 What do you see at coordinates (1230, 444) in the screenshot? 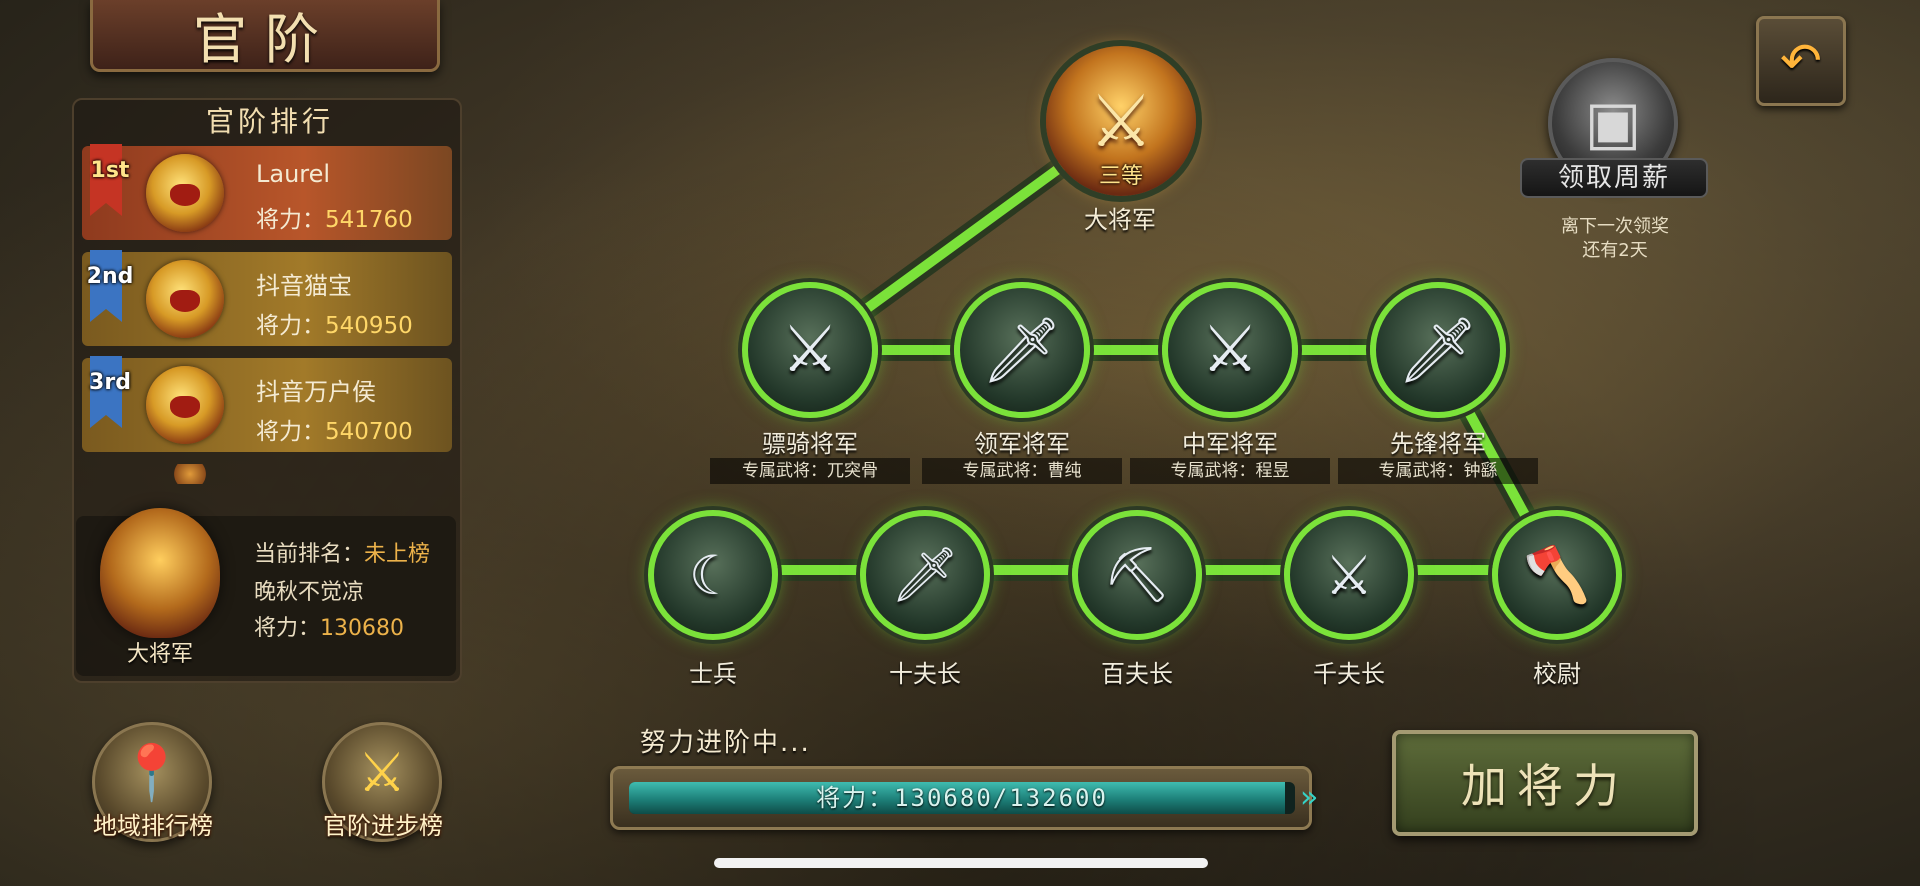
I see `rank-node-label: 中军将军` at bounding box center [1230, 444].